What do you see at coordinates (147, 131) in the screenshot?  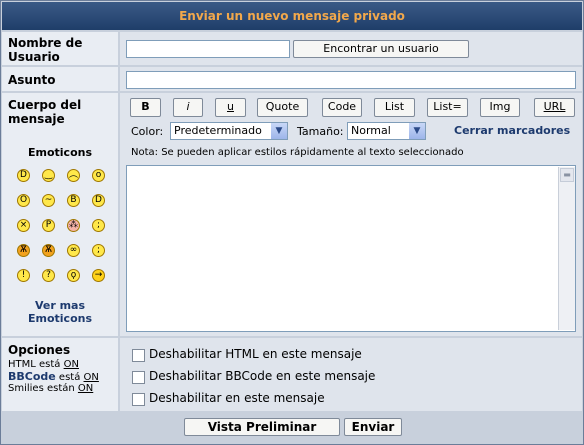 I see `color-label: Color:` at bounding box center [147, 131].